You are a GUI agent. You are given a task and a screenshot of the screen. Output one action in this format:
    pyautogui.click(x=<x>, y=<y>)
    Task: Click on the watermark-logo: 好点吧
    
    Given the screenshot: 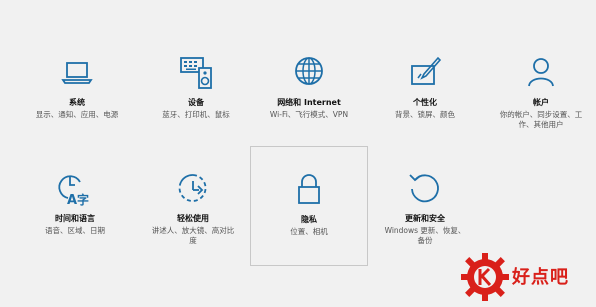 What is the action you would take?
    pyautogui.click(x=526, y=277)
    